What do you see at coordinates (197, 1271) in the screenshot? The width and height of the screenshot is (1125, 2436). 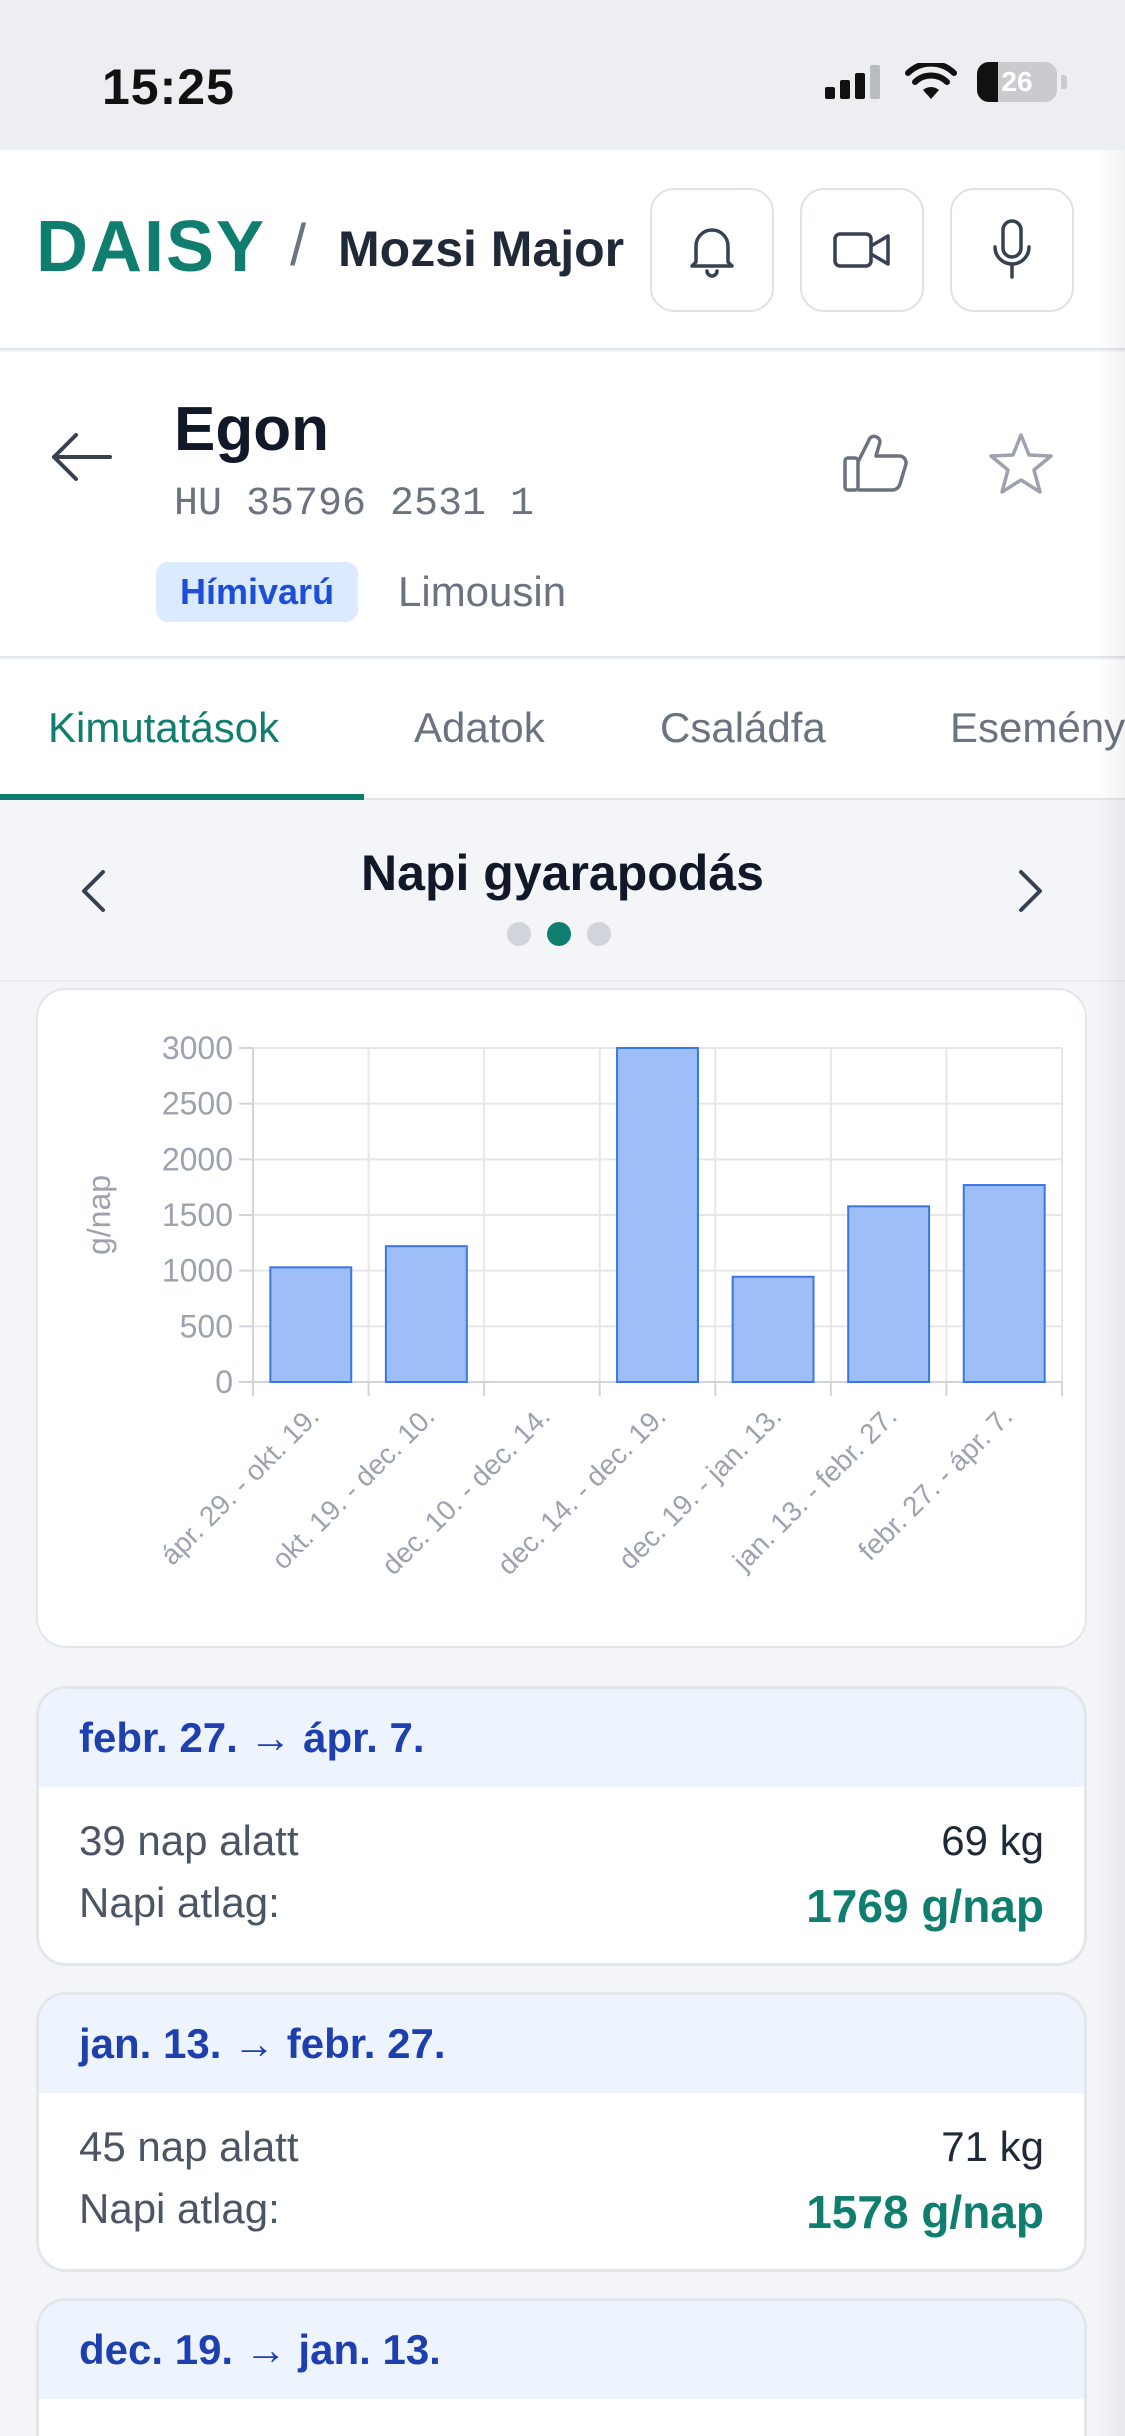 I see `y-tick-label: 1000` at bounding box center [197, 1271].